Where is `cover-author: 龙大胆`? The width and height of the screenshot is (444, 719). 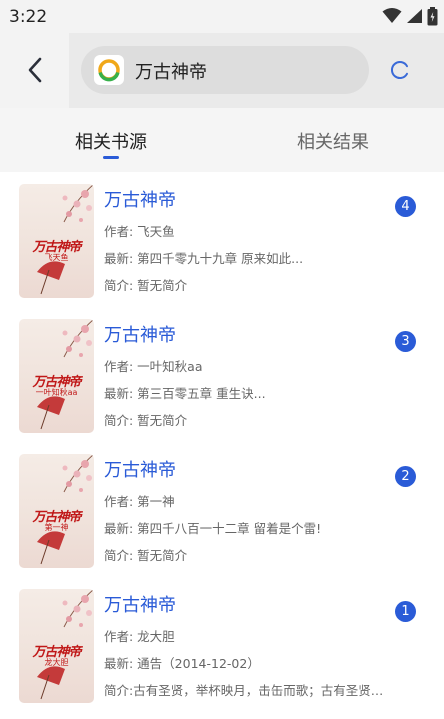
cover-author: 龙大胆 is located at coordinates (56, 662).